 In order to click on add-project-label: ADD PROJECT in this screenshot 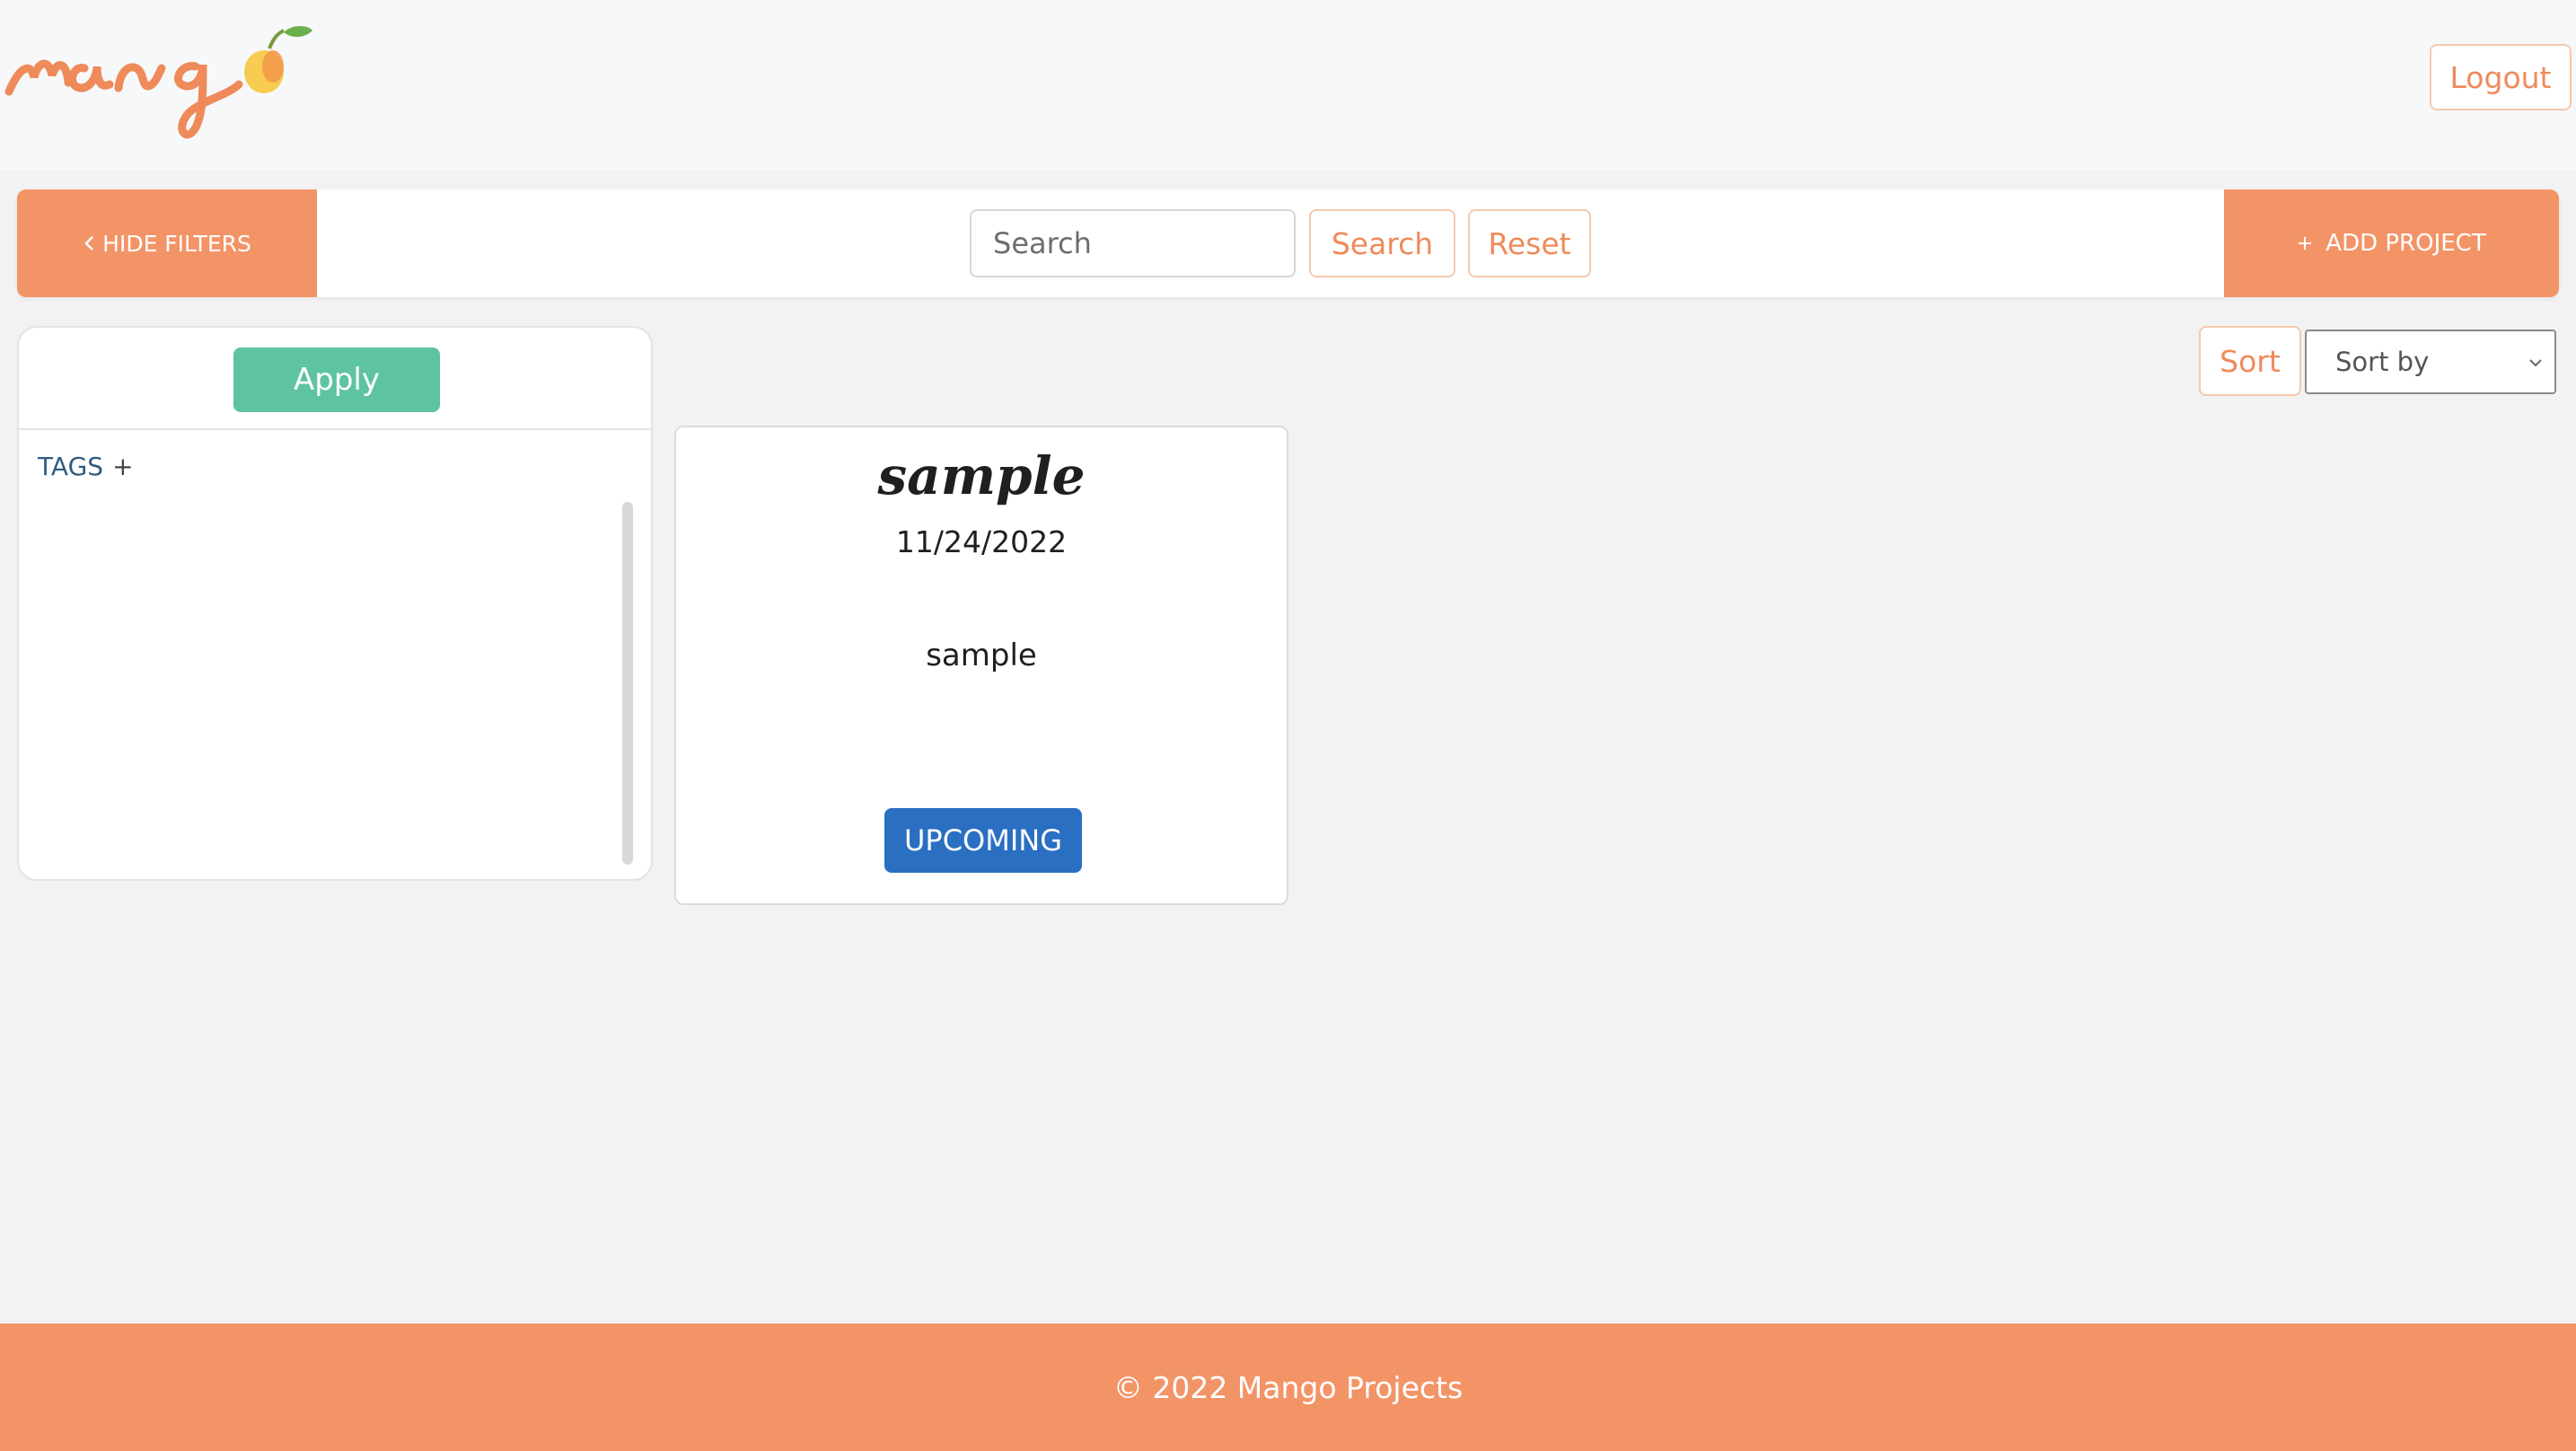, I will do `click(2405, 243)`.